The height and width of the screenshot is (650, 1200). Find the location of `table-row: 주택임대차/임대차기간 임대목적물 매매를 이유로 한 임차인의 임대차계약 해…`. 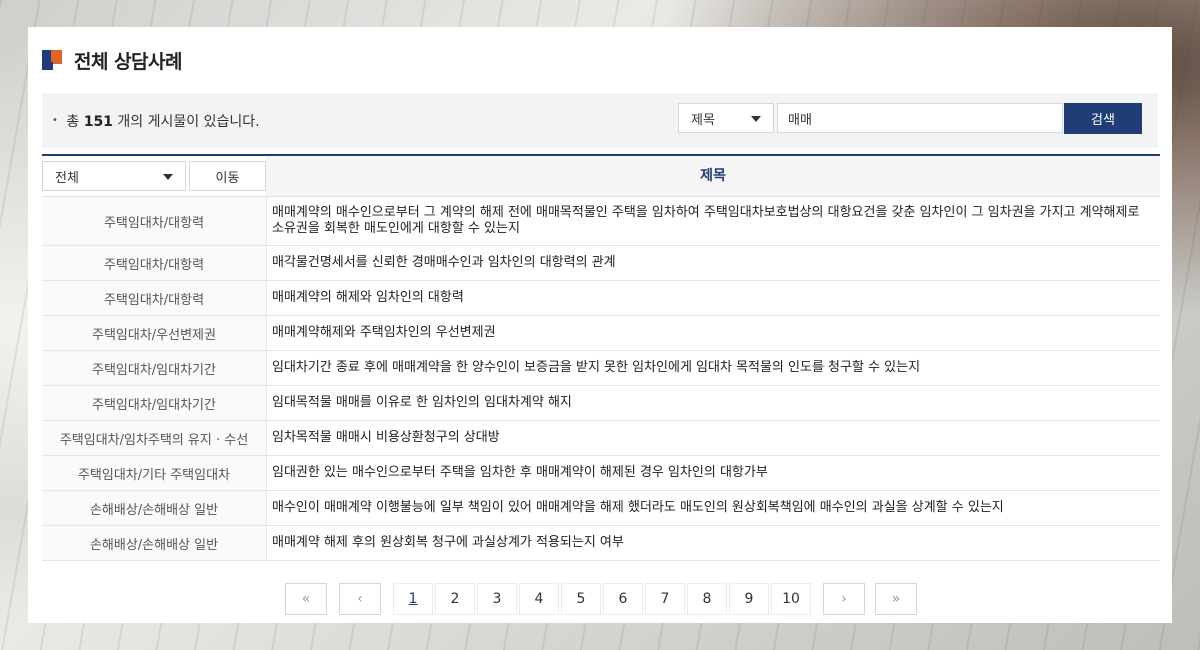

table-row: 주택임대차/임대차기간 임대목적물 매매를 이유로 한 임차인의 임대차계약 해… is located at coordinates (601, 403).